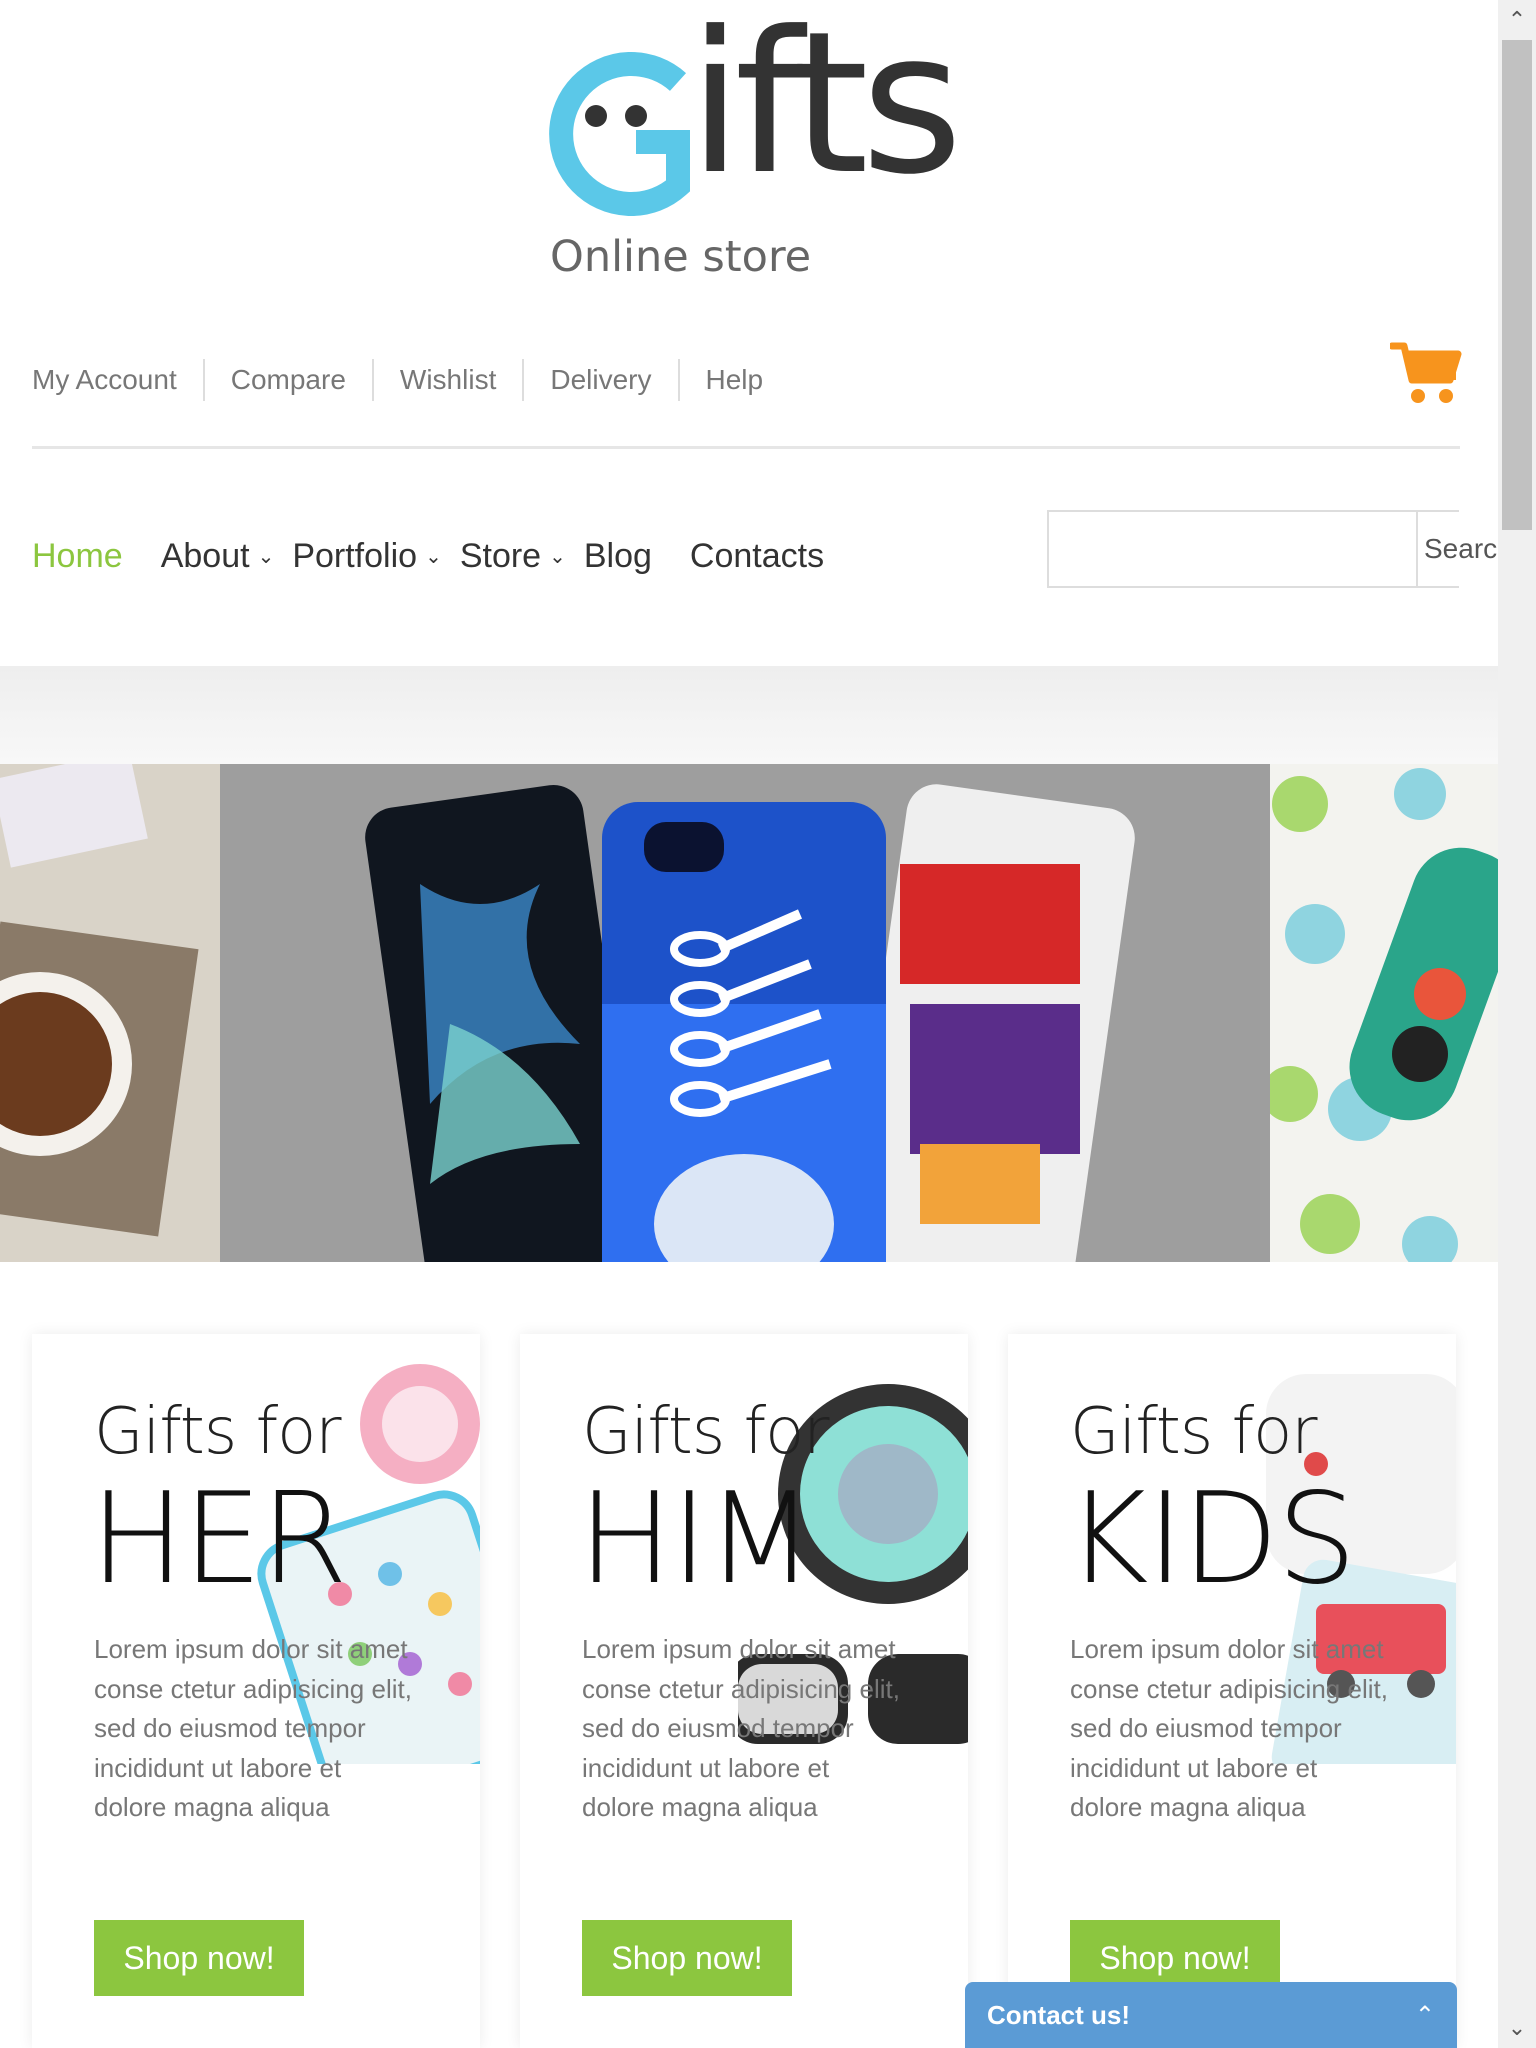 This screenshot has width=1536, height=2048. I want to click on search-input, so click(1233, 549).